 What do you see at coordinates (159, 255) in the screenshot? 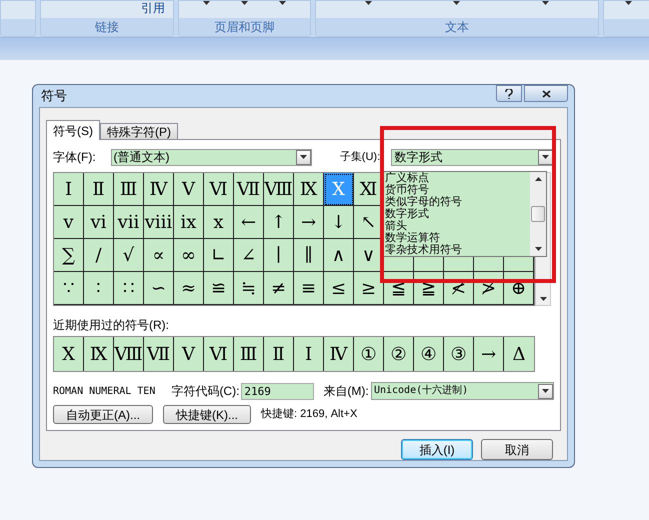
I see `symbol-cell: ∝` at bounding box center [159, 255].